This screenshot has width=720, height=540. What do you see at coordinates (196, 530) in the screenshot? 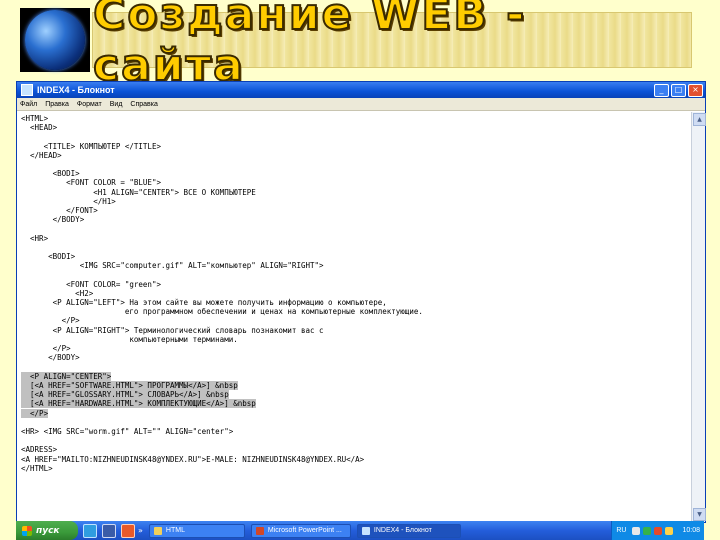
I see `taskbar-item-html: HTML` at bounding box center [196, 530].